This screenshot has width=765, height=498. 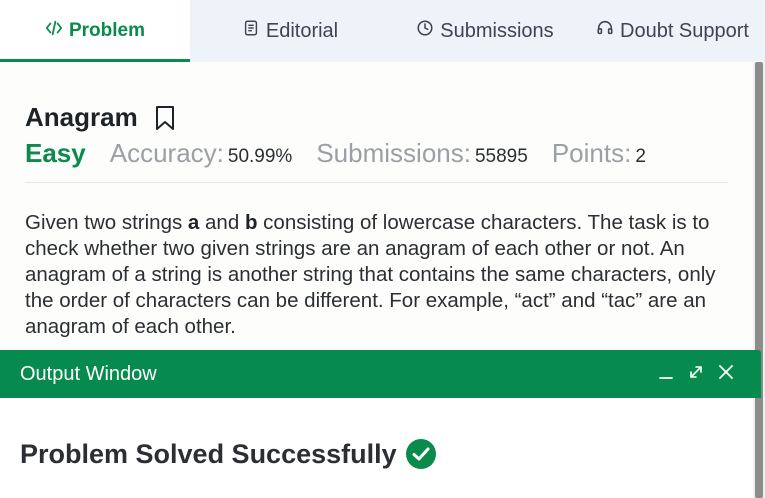 I want to click on code-icon, so click(x=54, y=31).